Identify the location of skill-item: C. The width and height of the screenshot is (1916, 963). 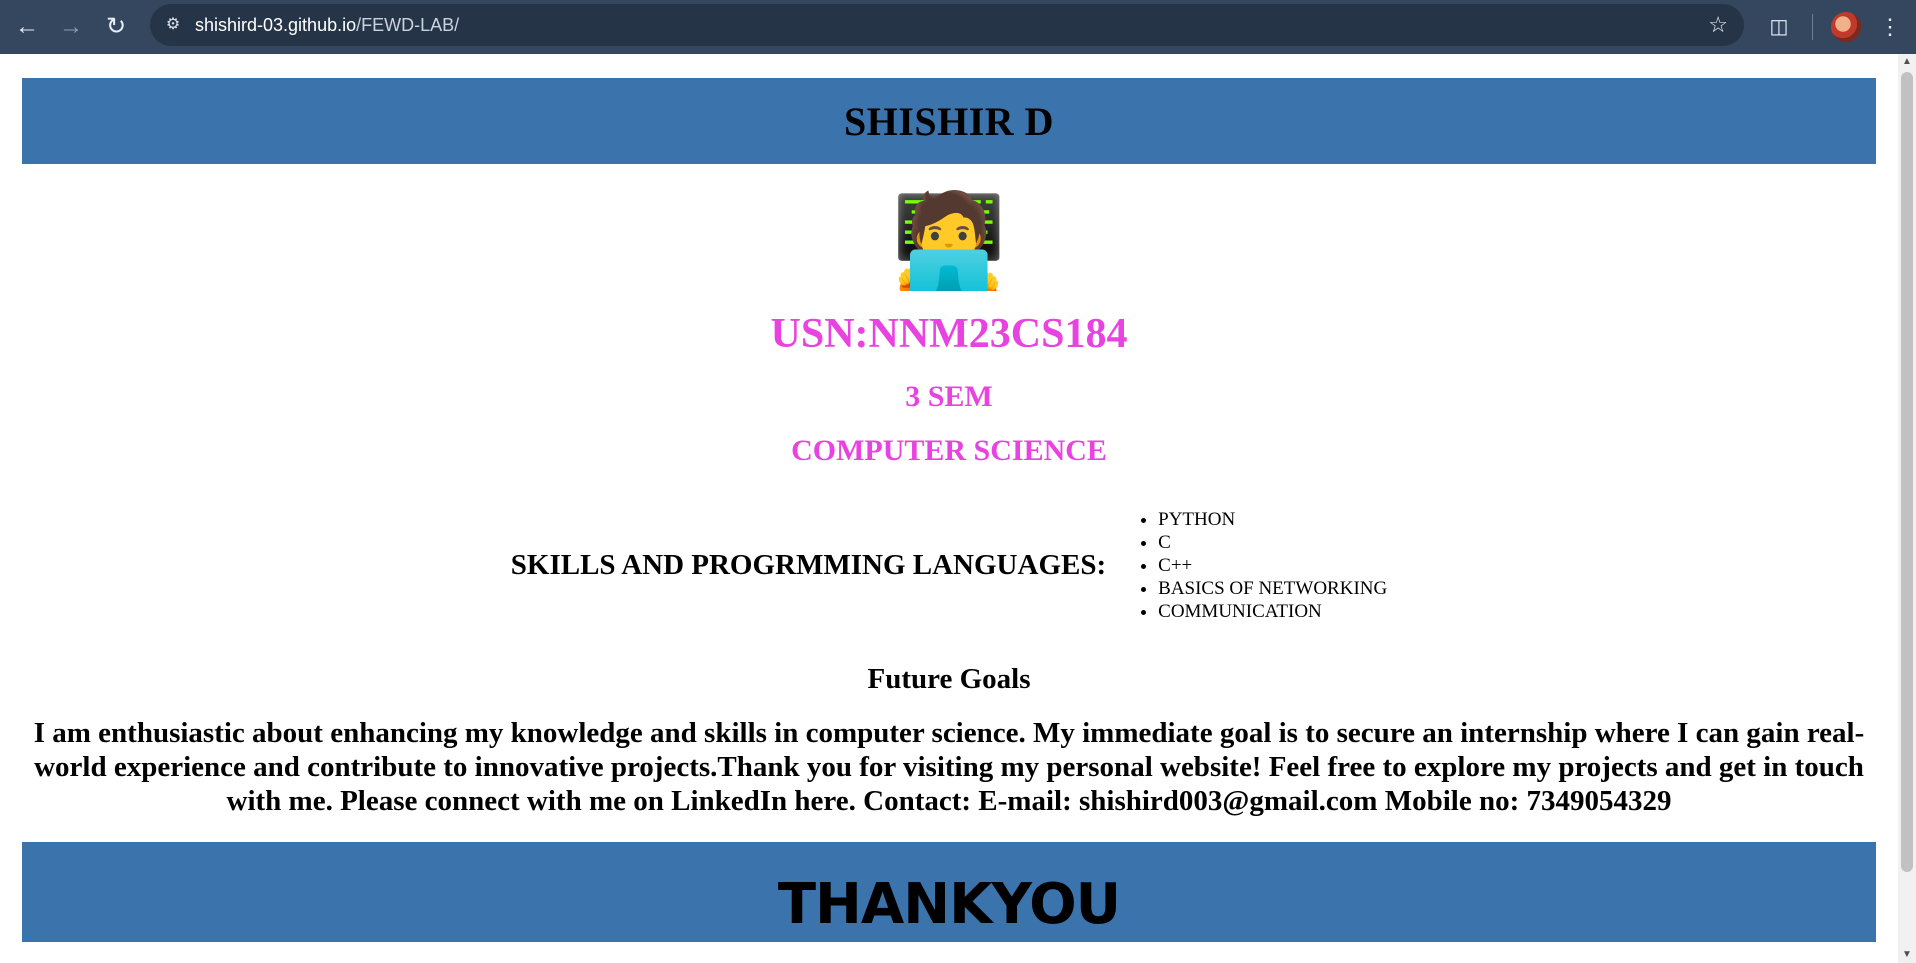
(1272, 542).